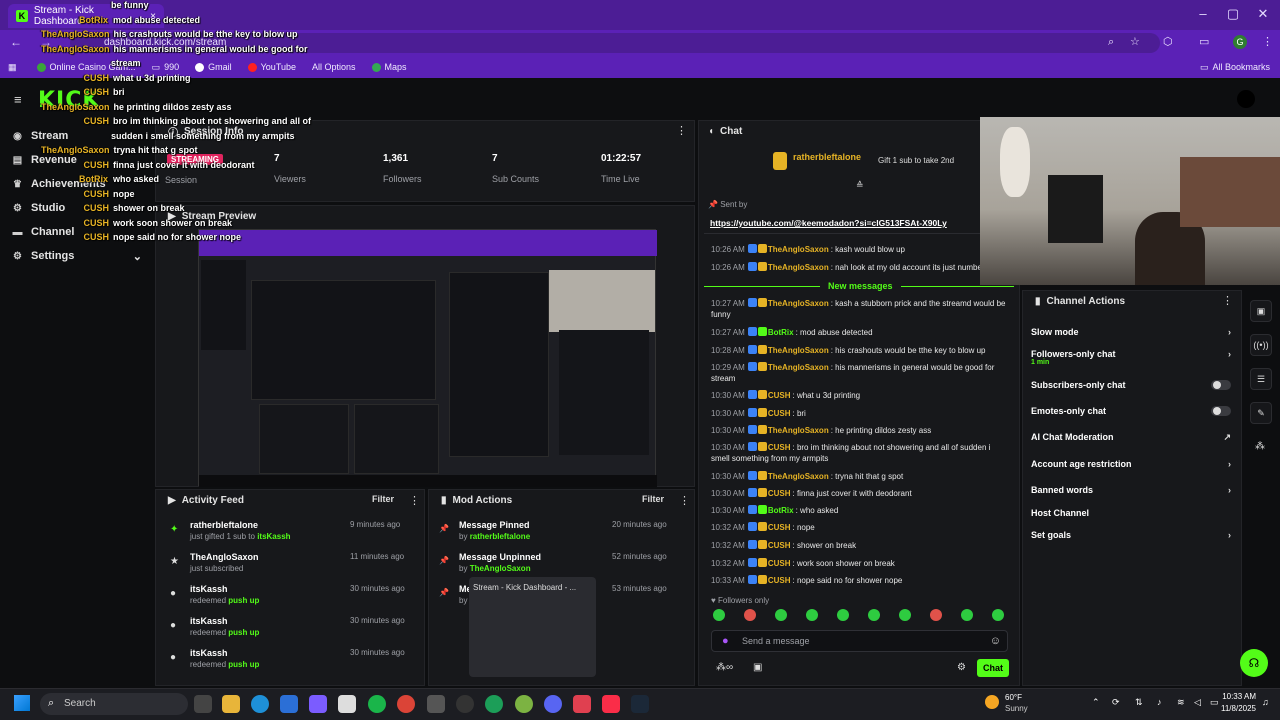 The height and width of the screenshot is (720, 1280). I want to click on split-view-icon: ▭, so click(1204, 41).